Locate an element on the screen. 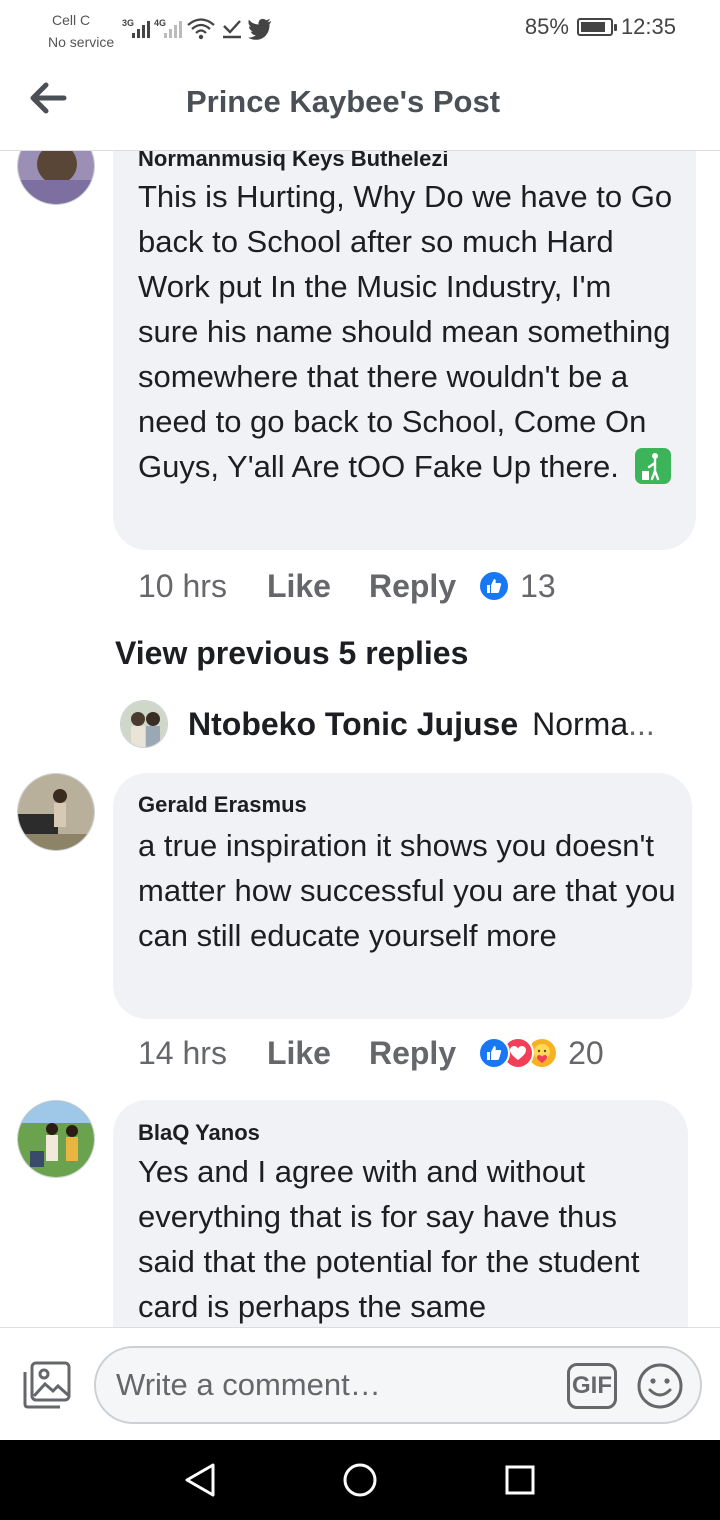  comment-input is located at coordinates (331, 1385).